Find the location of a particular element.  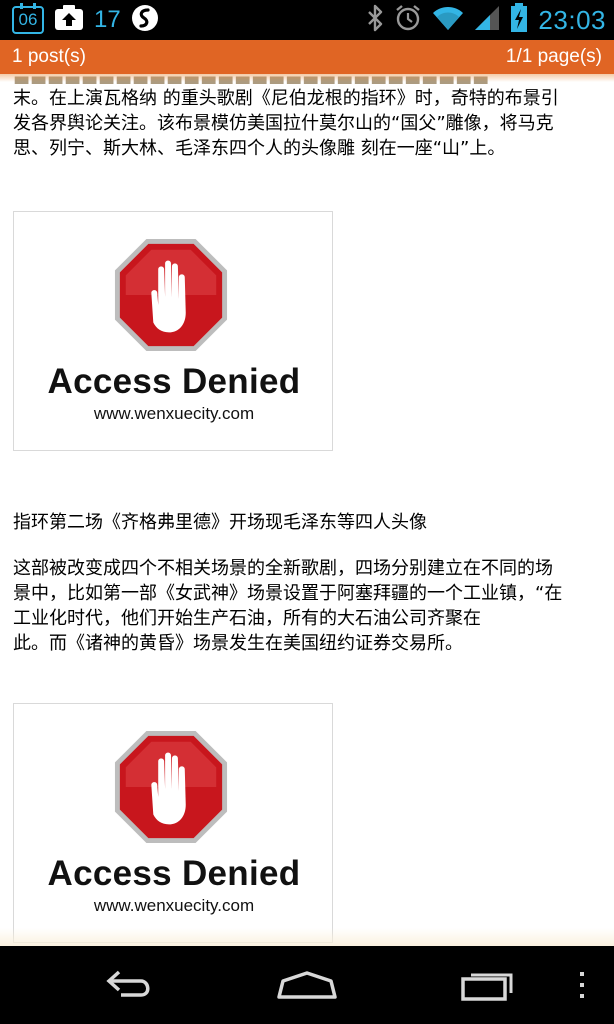

home-button is located at coordinates (307, 985).